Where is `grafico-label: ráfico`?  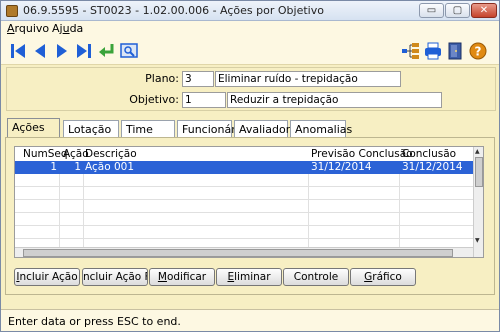
grafico-label: ráfico is located at coordinates (387, 277).